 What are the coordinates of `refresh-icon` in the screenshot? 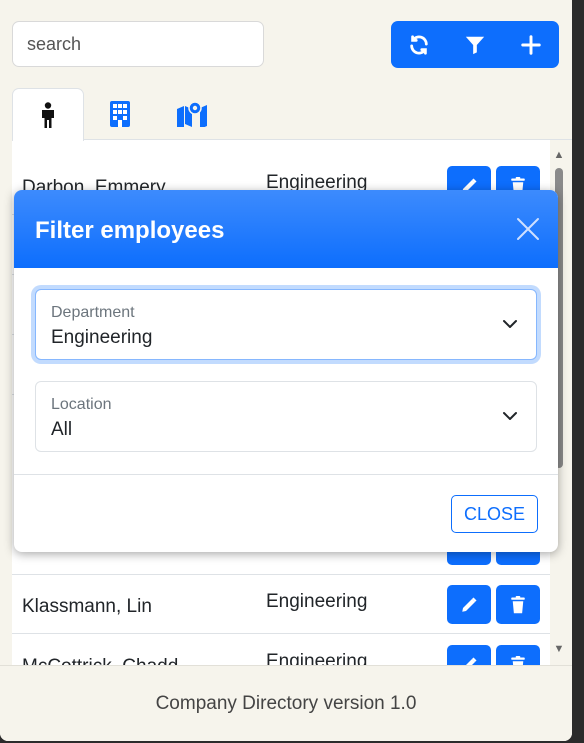 It's located at (419, 44).